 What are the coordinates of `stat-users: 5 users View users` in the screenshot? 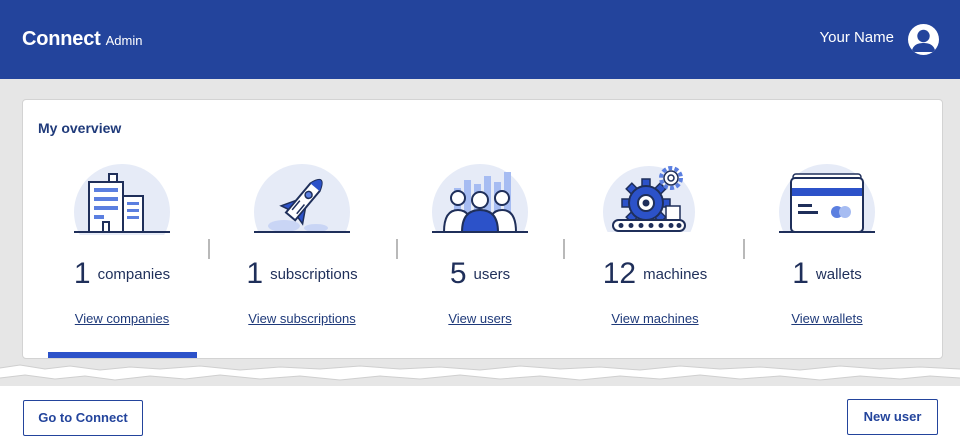 It's located at (480, 245).